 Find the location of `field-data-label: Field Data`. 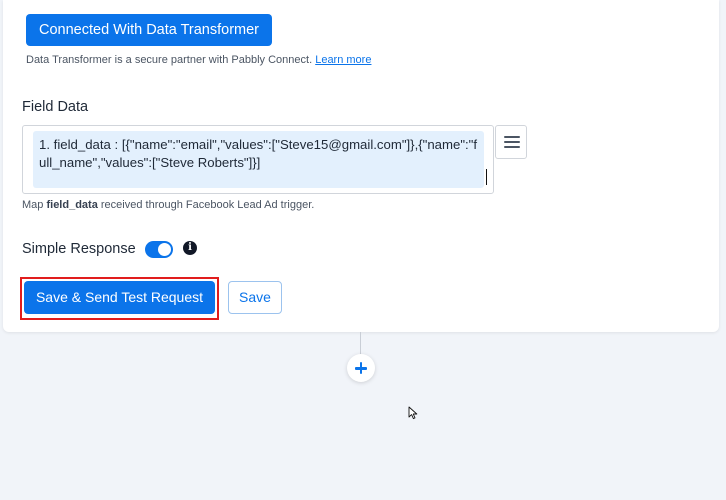

field-data-label: Field Data is located at coordinates (55, 107).